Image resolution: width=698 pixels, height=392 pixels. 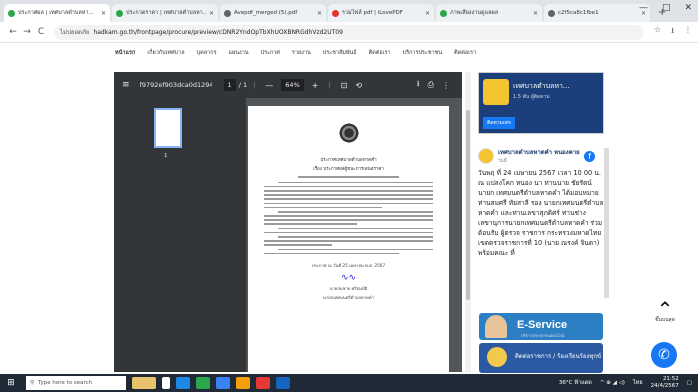 I want to click on post-time: วันนี้, so click(x=502, y=161).